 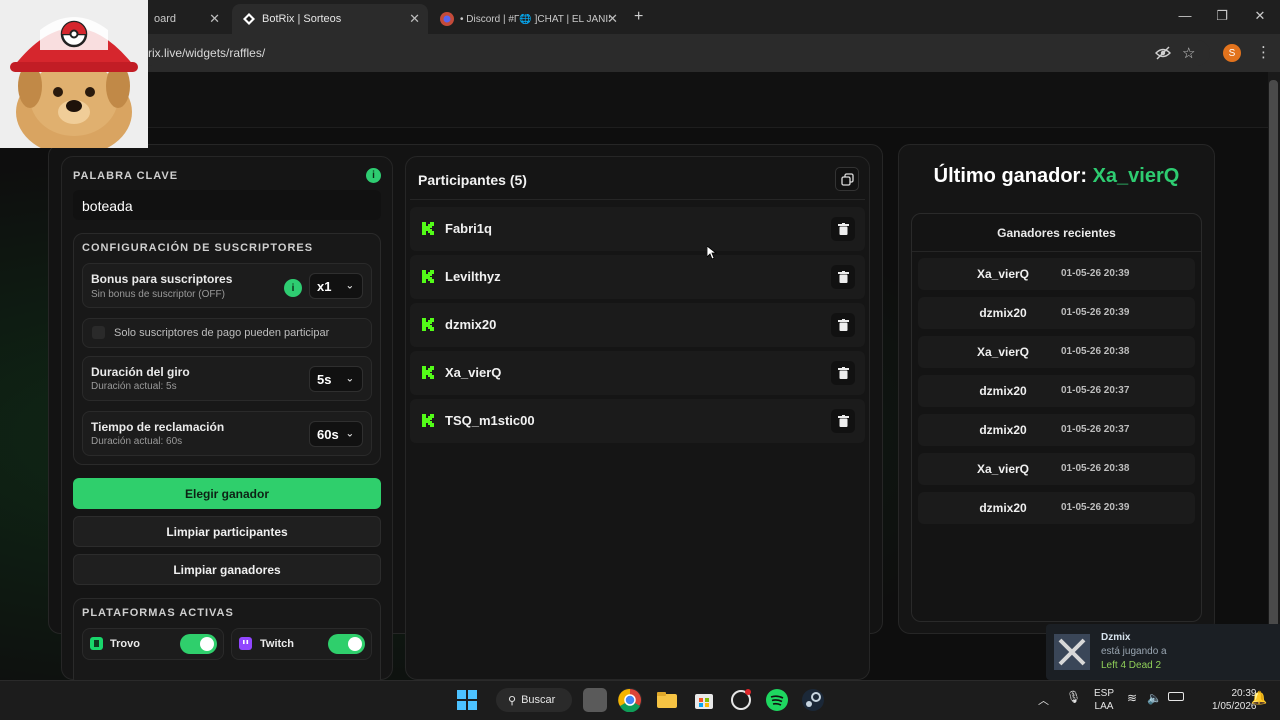 What do you see at coordinates (637, 277) in the screenshot?
I see `participant-row: Levilthyz` at bounding box center [637, 277].